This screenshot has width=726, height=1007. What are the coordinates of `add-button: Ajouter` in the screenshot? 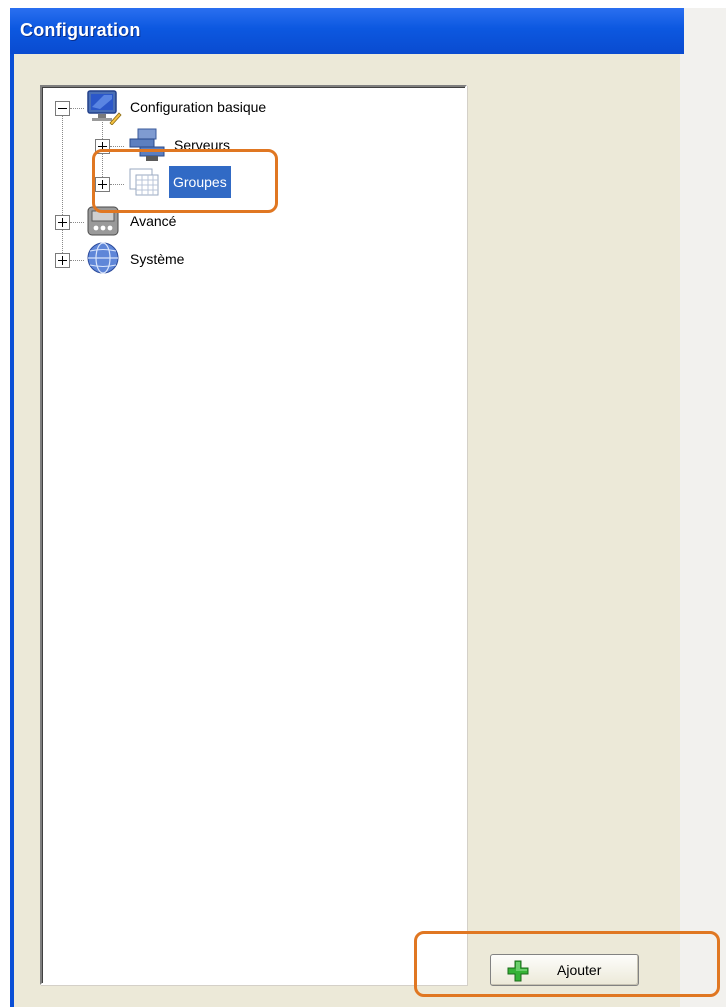 It's located at (564, 970).